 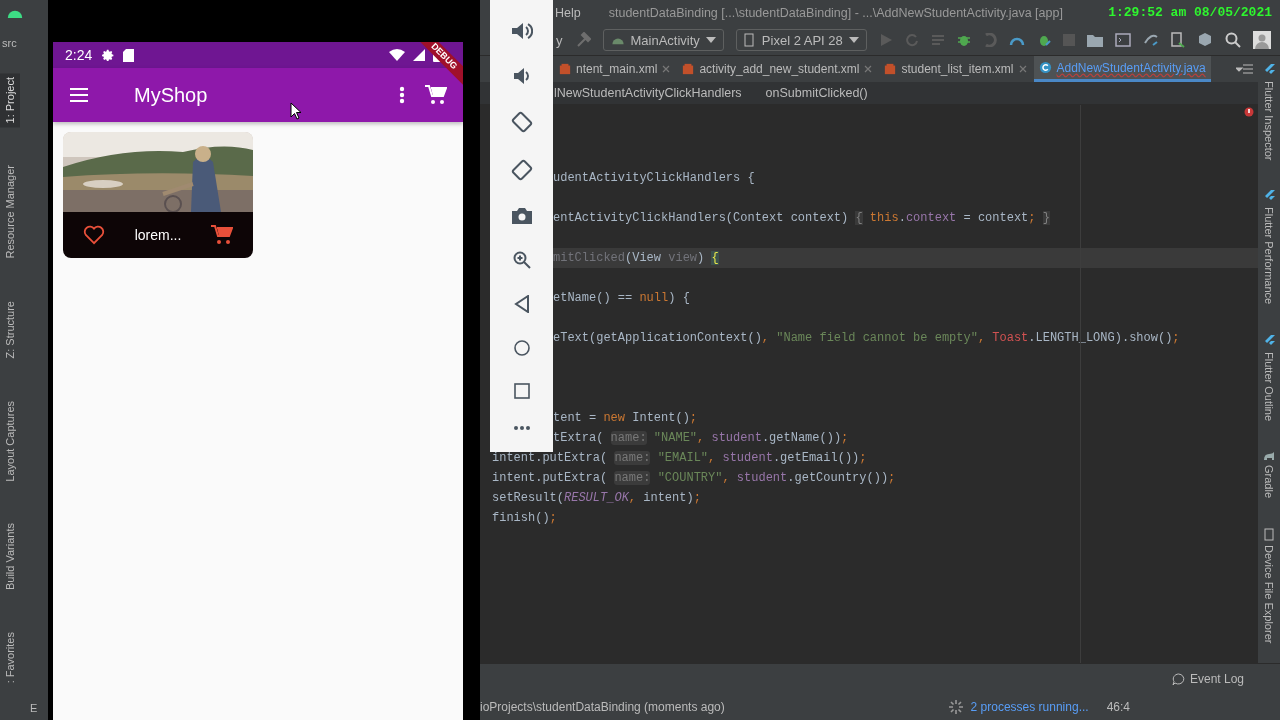 I want to click on code-line: udentActivityClickHandlers {, so click(x=654, y=178).